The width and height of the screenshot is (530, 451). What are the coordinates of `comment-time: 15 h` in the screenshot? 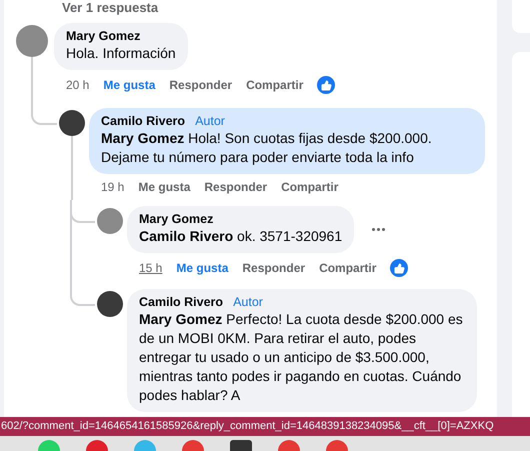 It's located at (150, 268).